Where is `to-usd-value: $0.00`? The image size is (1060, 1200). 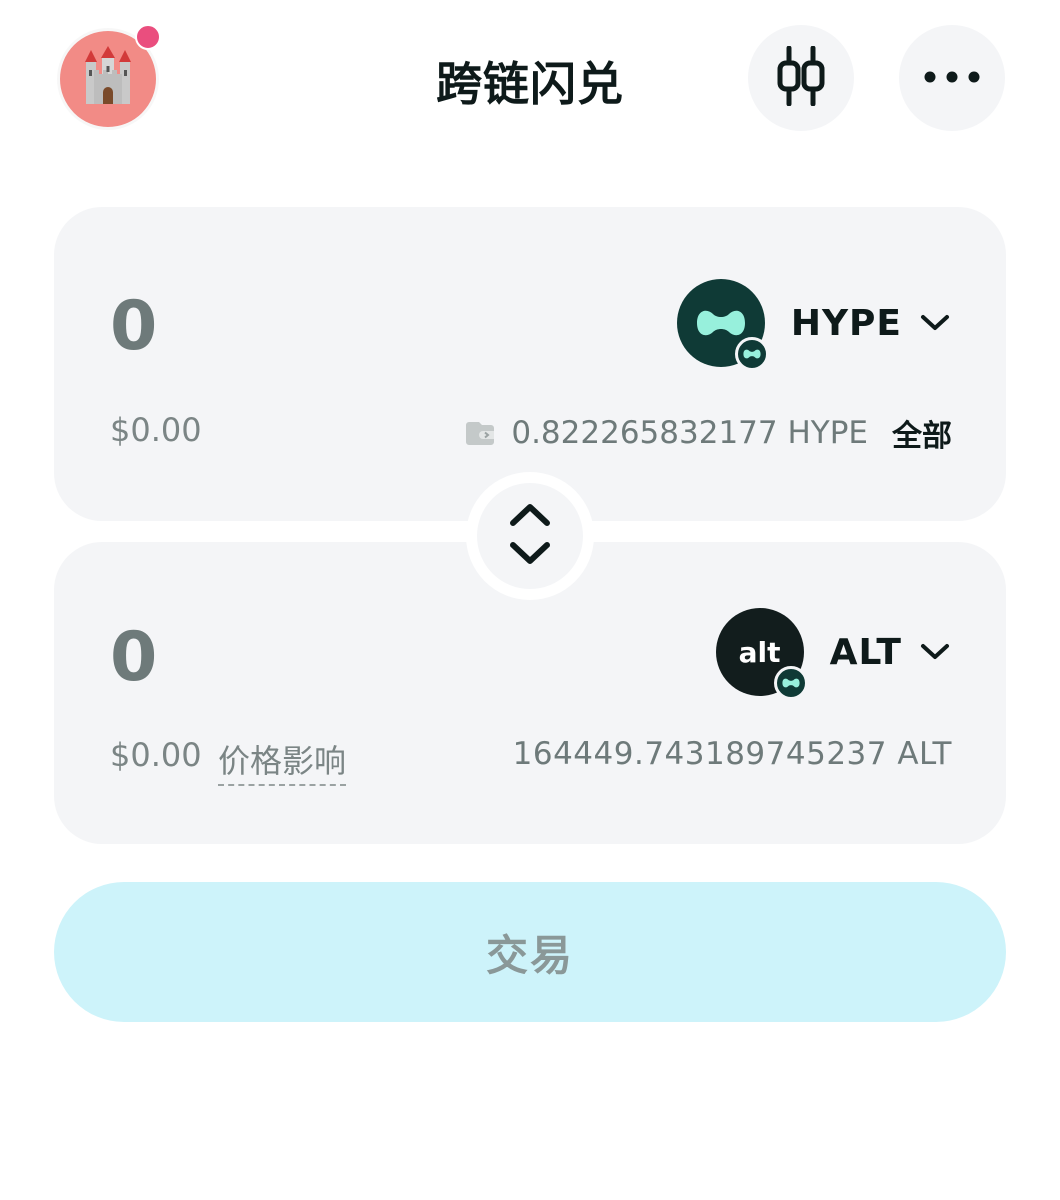 to-usd-value: $0.00 is located at coordinates (156, 755).